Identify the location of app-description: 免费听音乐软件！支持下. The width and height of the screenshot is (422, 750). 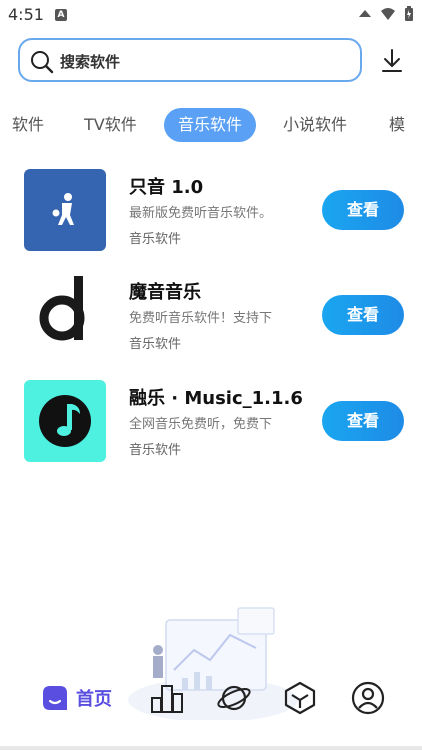
(201, 318).